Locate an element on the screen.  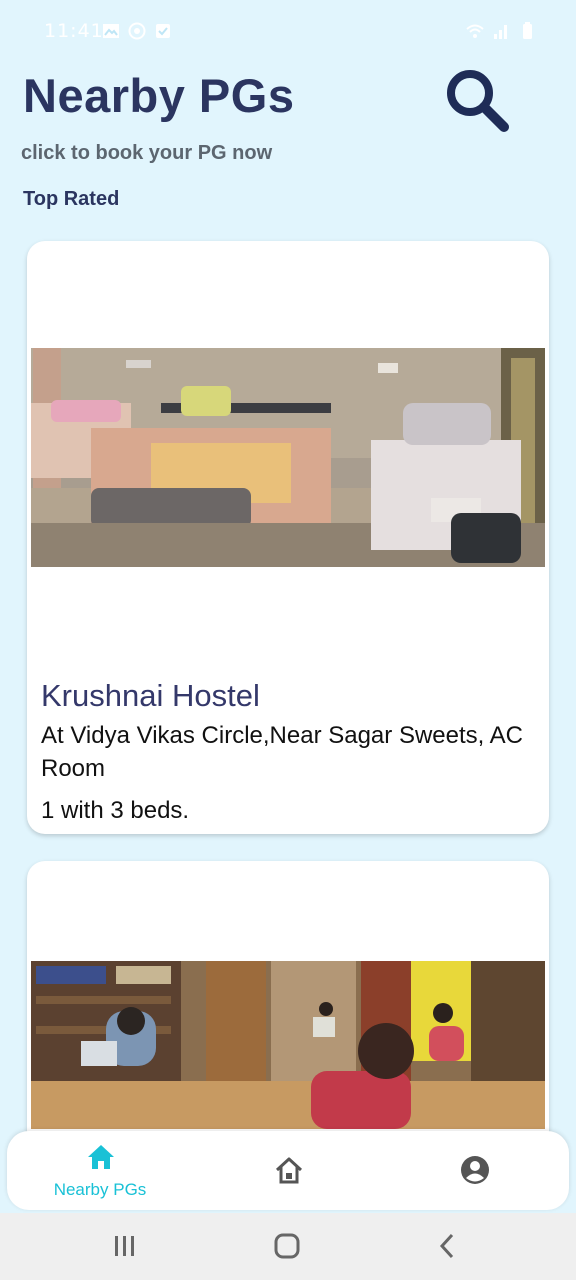
back-icon is located at coordinates (448, 1246).